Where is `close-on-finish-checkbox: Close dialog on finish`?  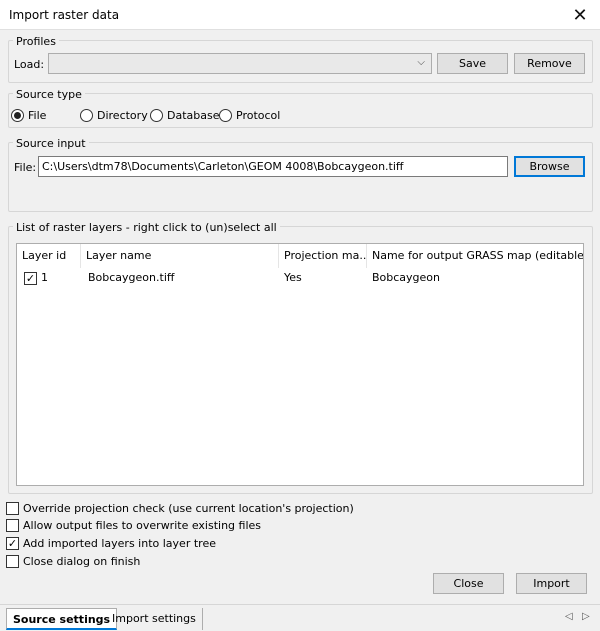 close-on-finish-checkbox: Close dialog on finish is located at coordinates (73, 561).